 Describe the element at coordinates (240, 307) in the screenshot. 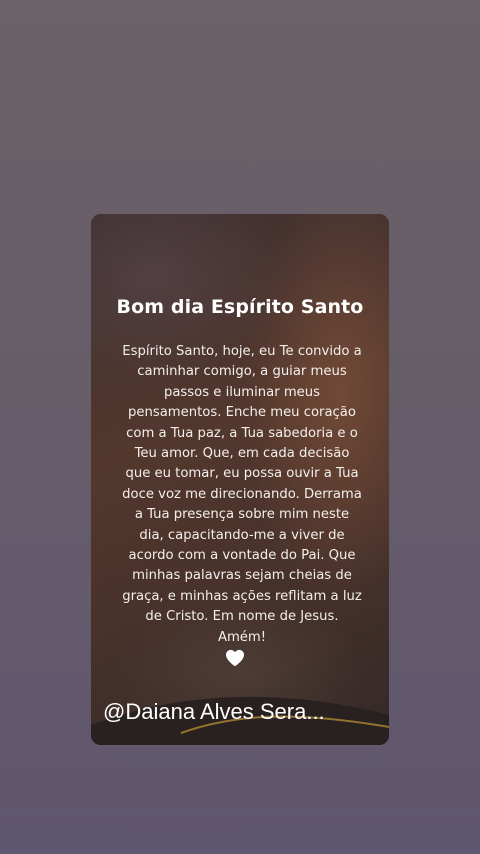

I see `post-title: Bom dia Espírito Santo` at that location.